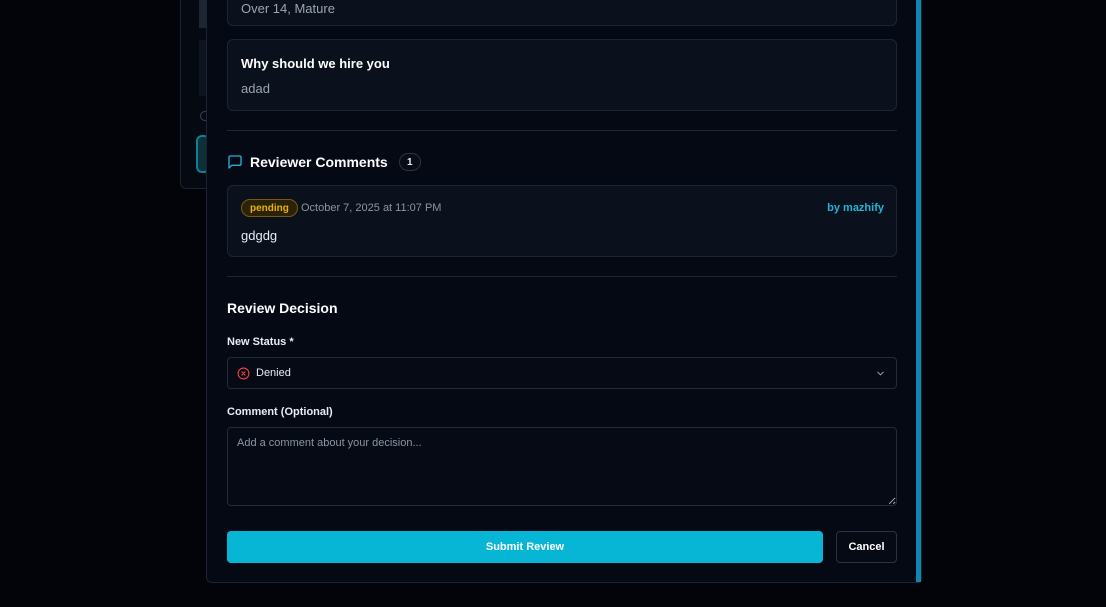 The width and height of the screenshot is (1106, 607). I want to click on modal-scrollbar, so click(918, 291).